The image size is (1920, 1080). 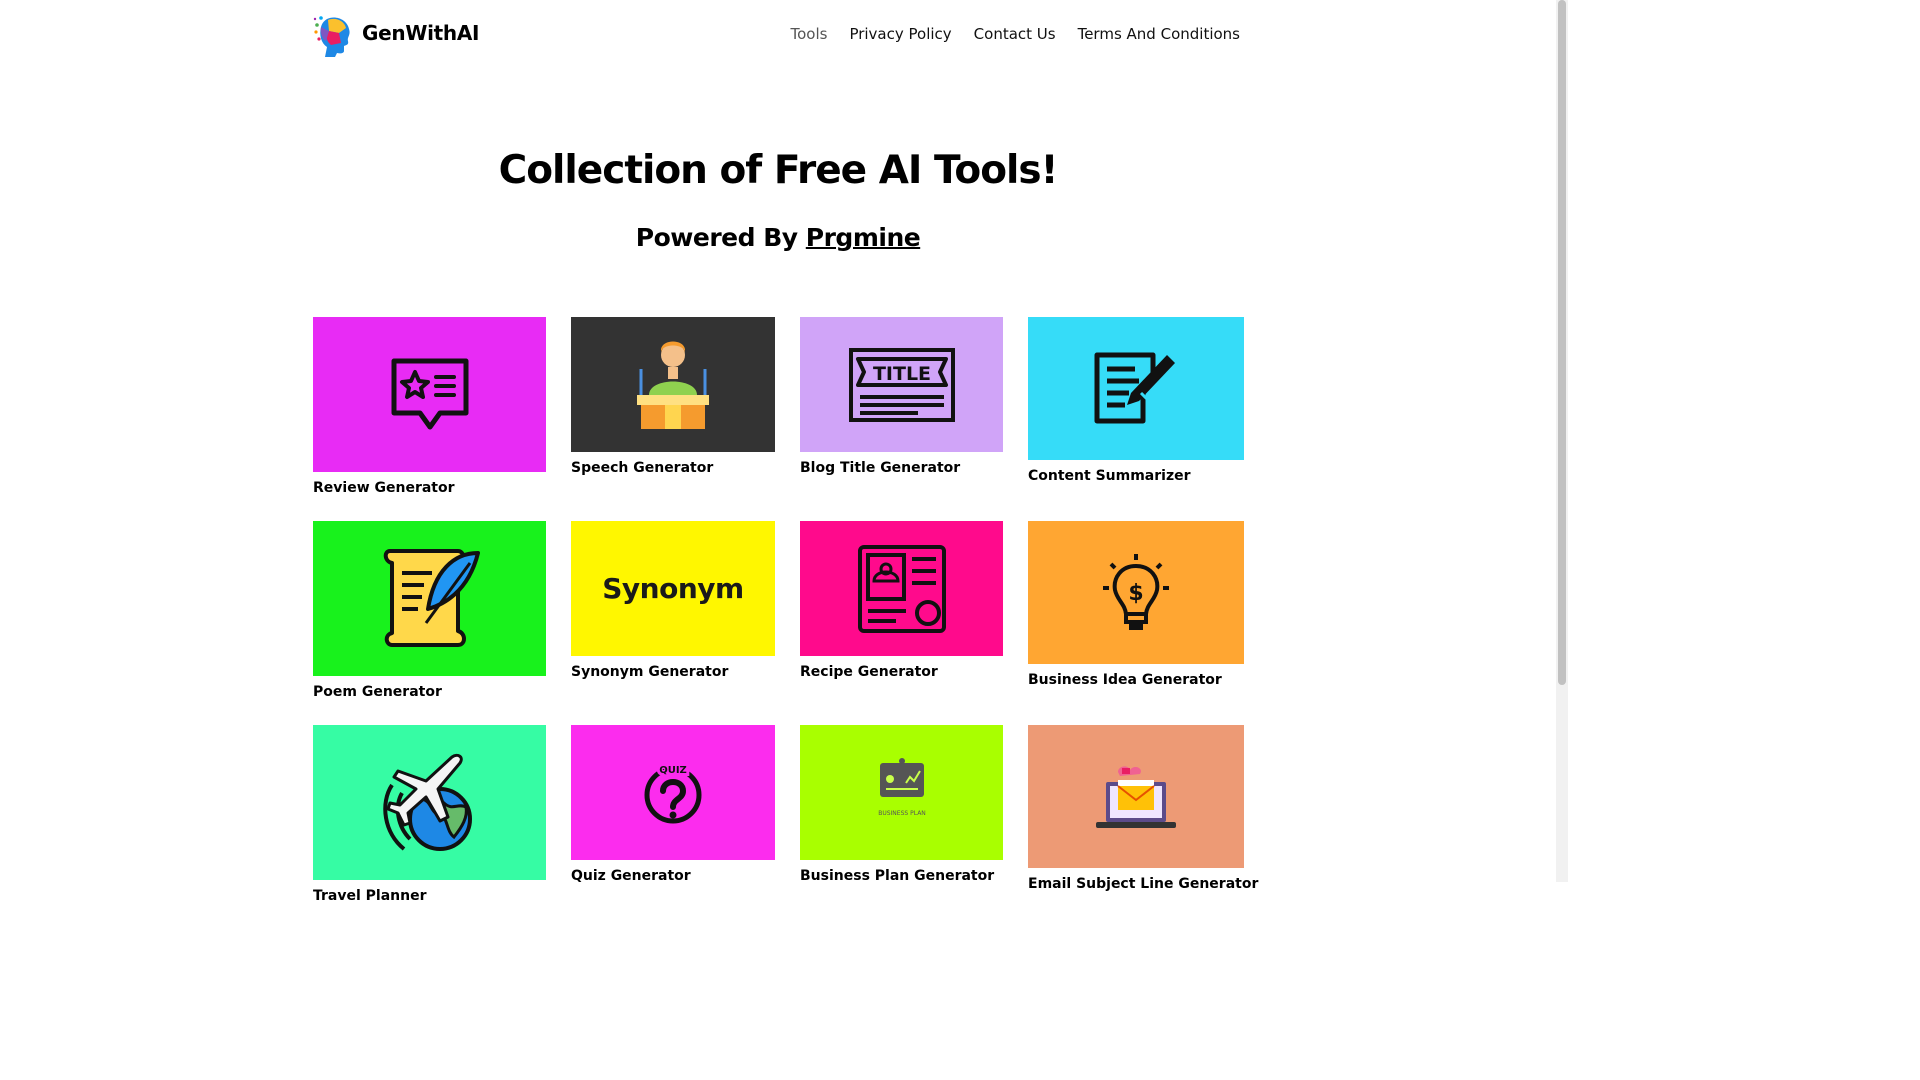 I want to click on tool-label: Business Plan Generator, so click(x=897, y=876).